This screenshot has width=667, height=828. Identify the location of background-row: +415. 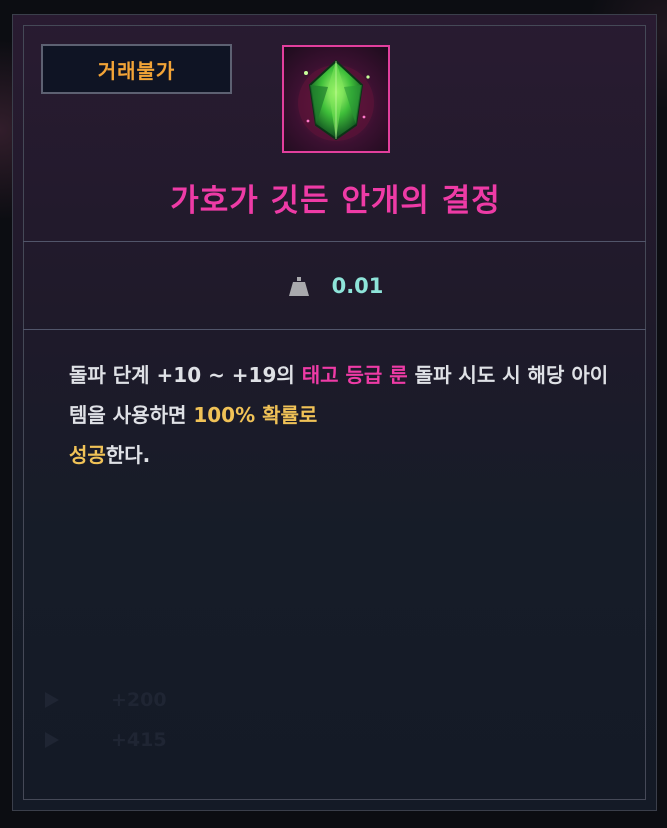
(145, 740).